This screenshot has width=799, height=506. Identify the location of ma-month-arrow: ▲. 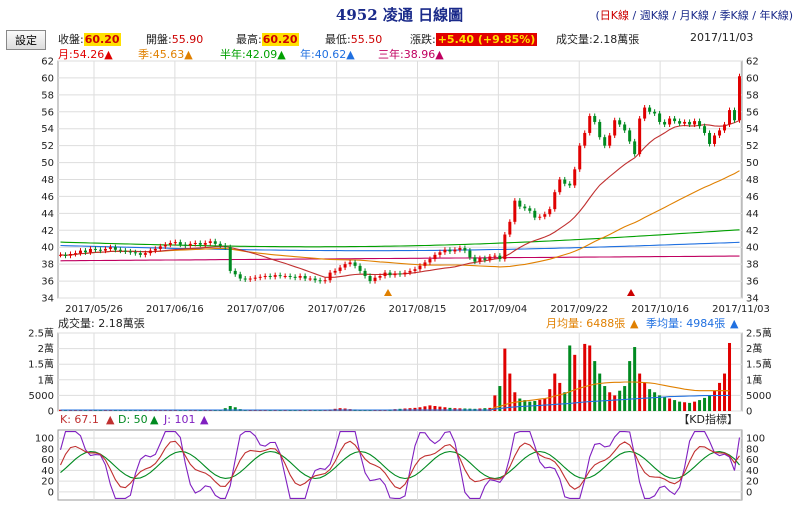
(108, 54).